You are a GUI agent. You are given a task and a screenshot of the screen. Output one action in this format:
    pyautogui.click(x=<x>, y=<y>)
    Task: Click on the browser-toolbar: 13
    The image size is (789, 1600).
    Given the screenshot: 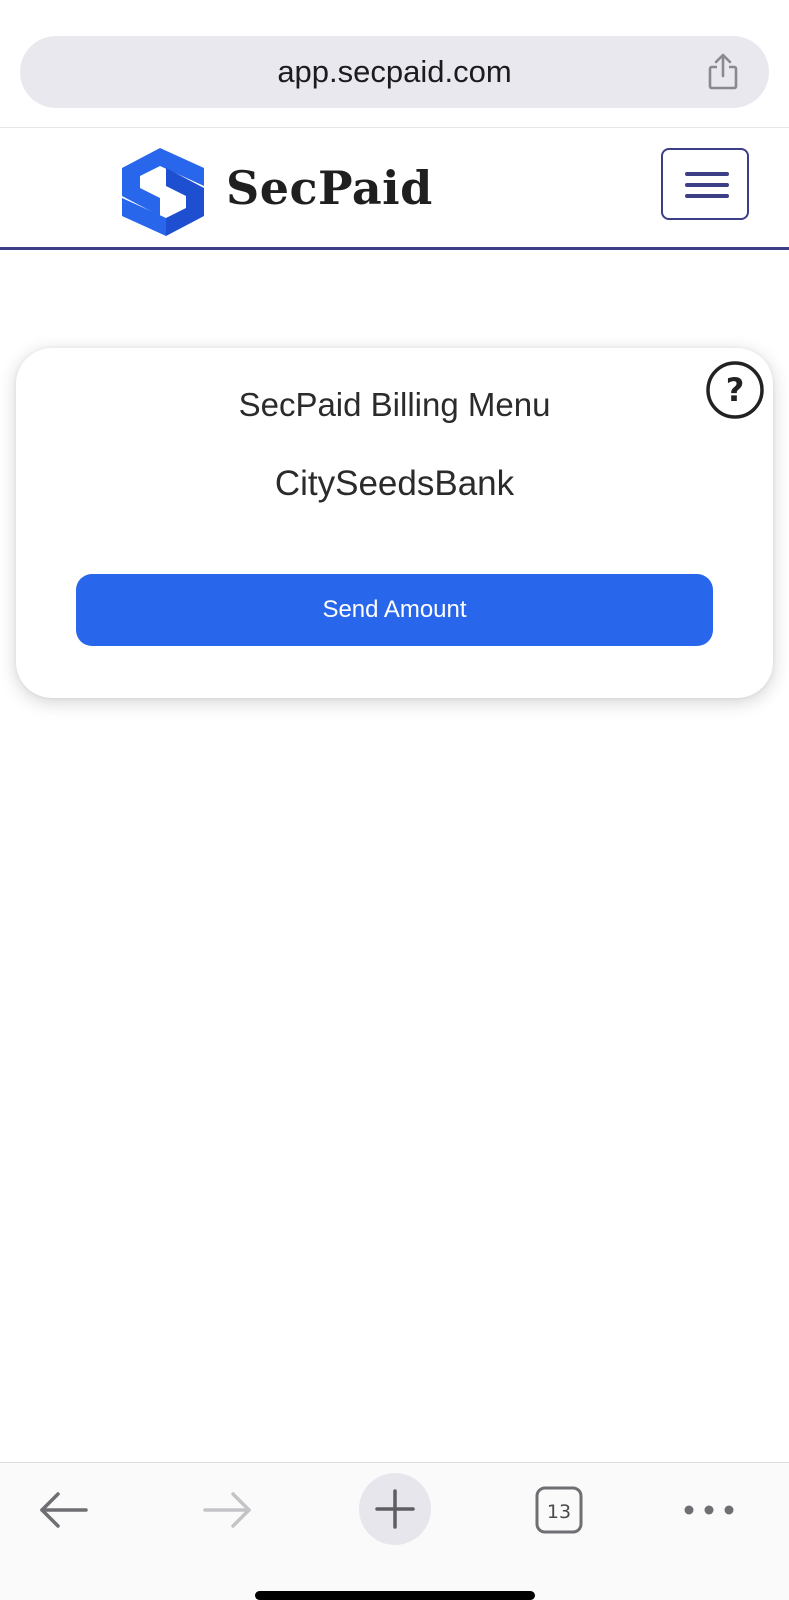 What is the action you would take?
    pyautogui.click(x=394, y=1531)
    